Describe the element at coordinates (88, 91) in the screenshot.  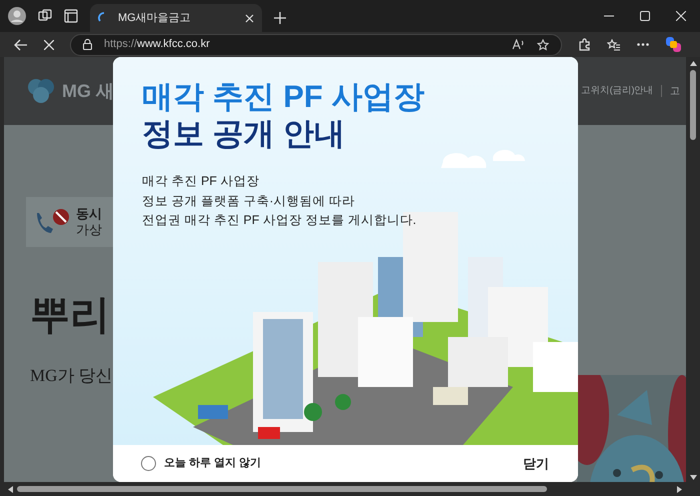
I see `logo-text: MG 새` at that location.